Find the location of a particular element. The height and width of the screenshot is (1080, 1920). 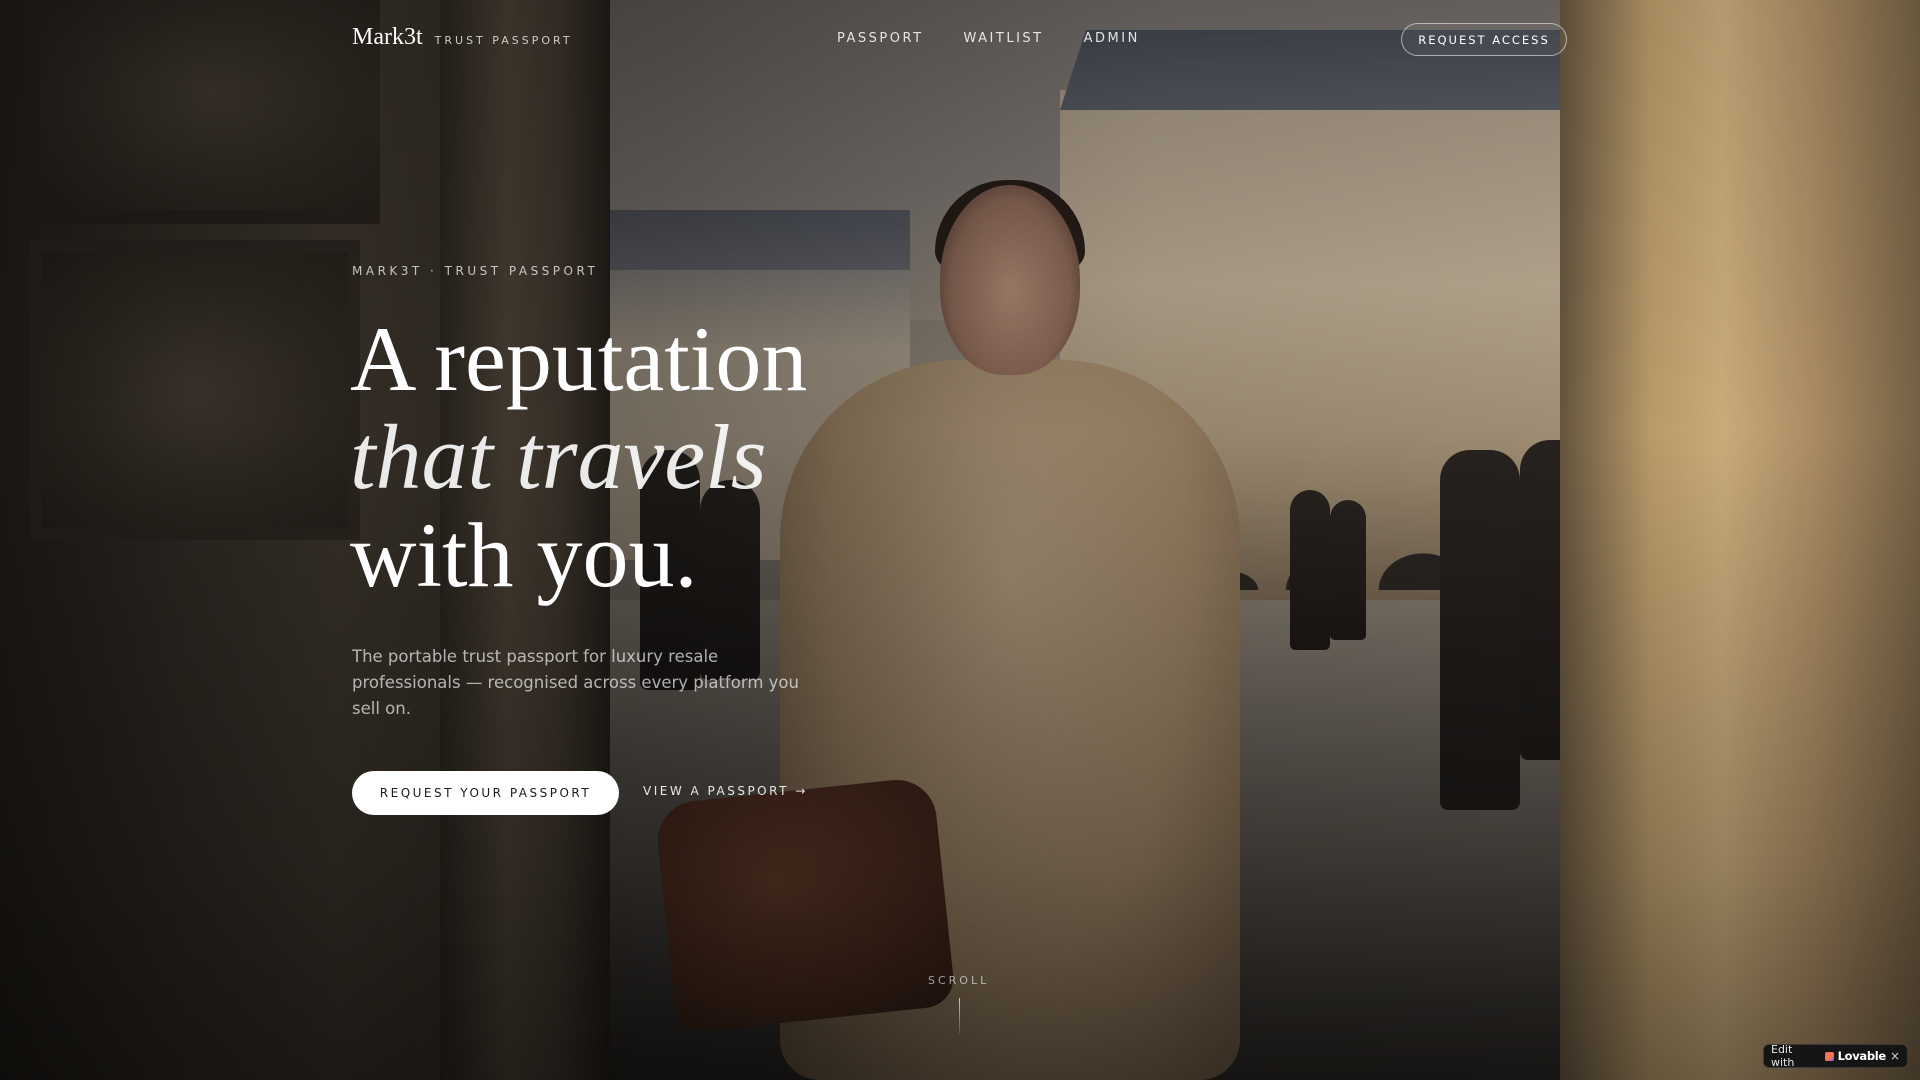

brand: Mark3t TRUST PASSPORT is located at coordinates (462, 37).